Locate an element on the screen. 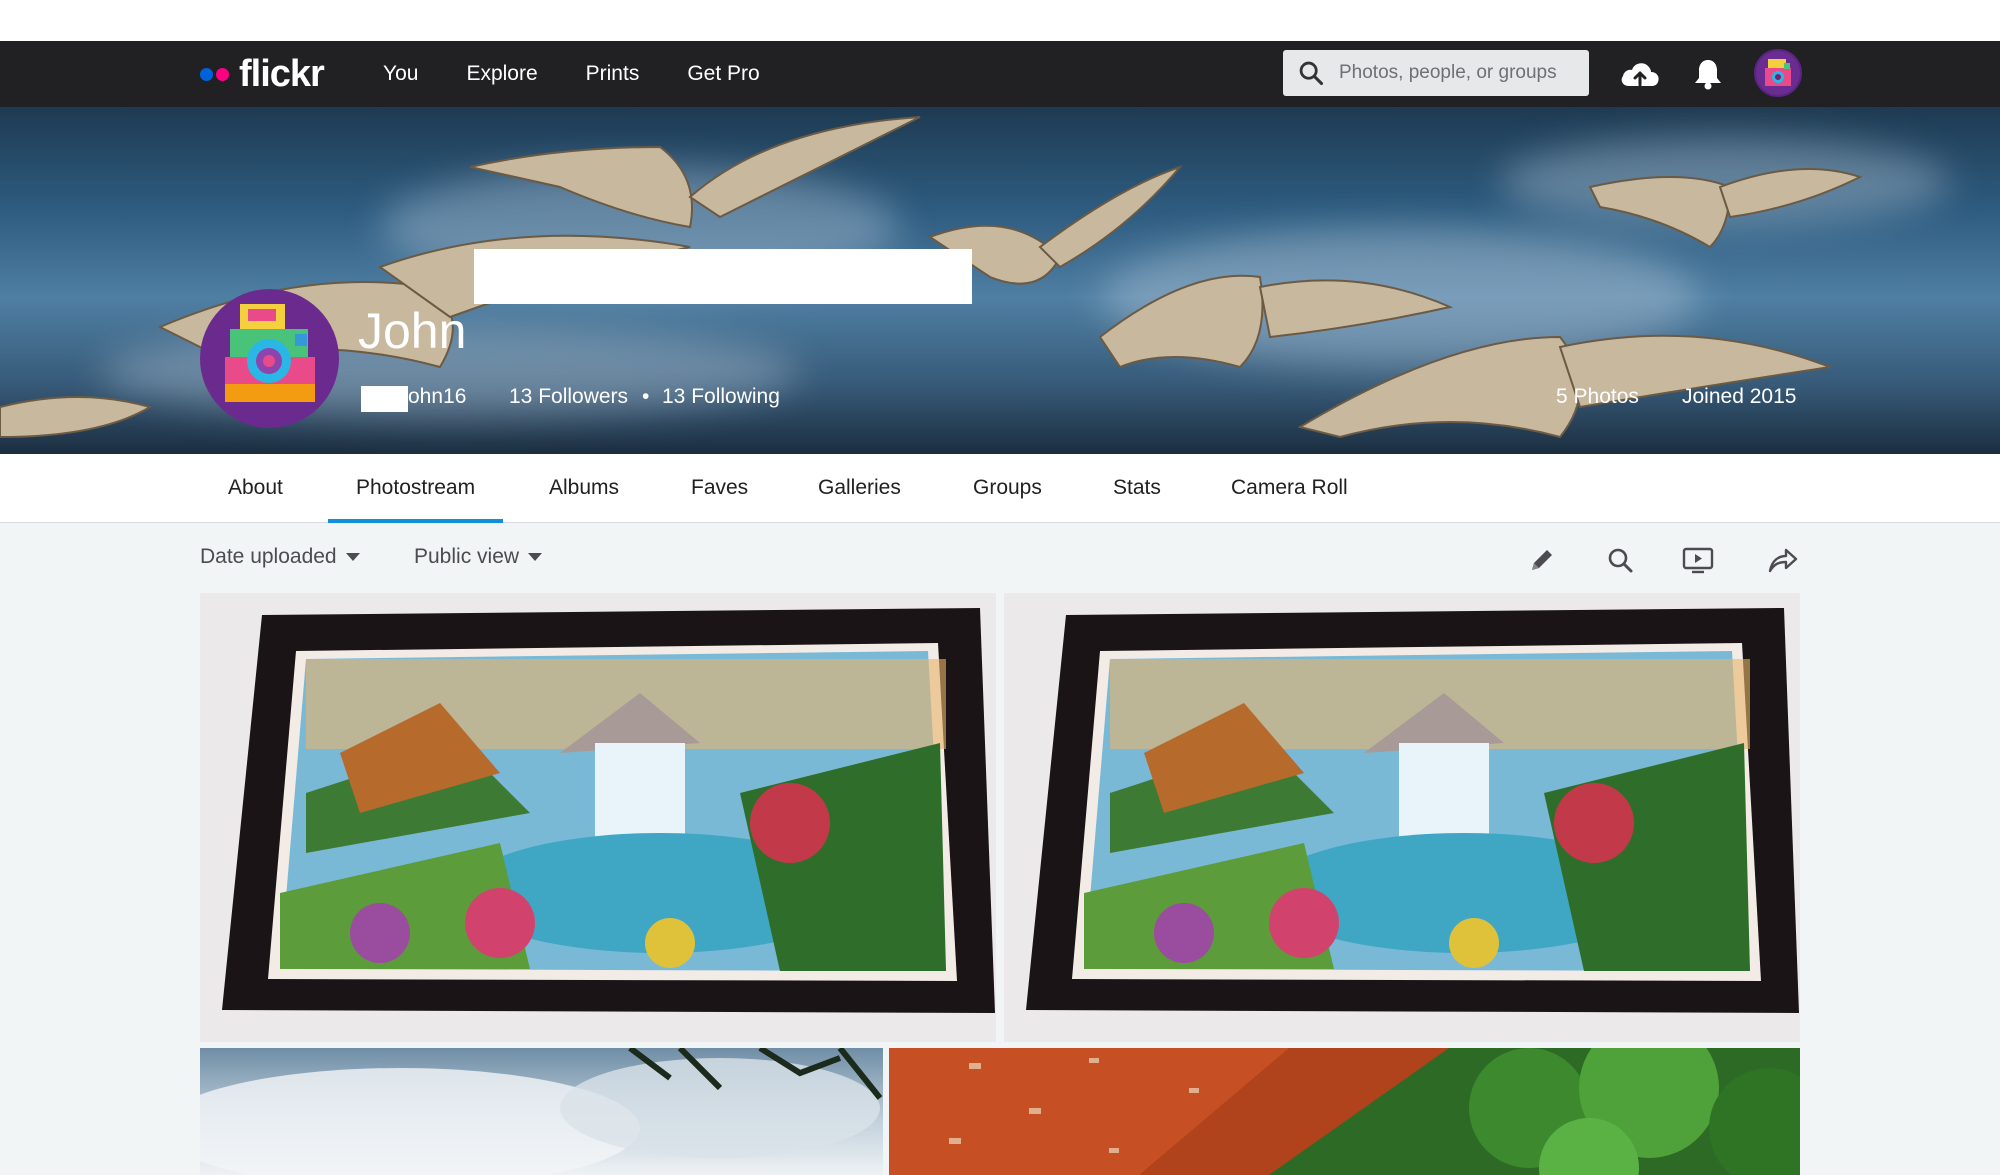  nav-link-explore: Explore is located at coordinates (501, 74).